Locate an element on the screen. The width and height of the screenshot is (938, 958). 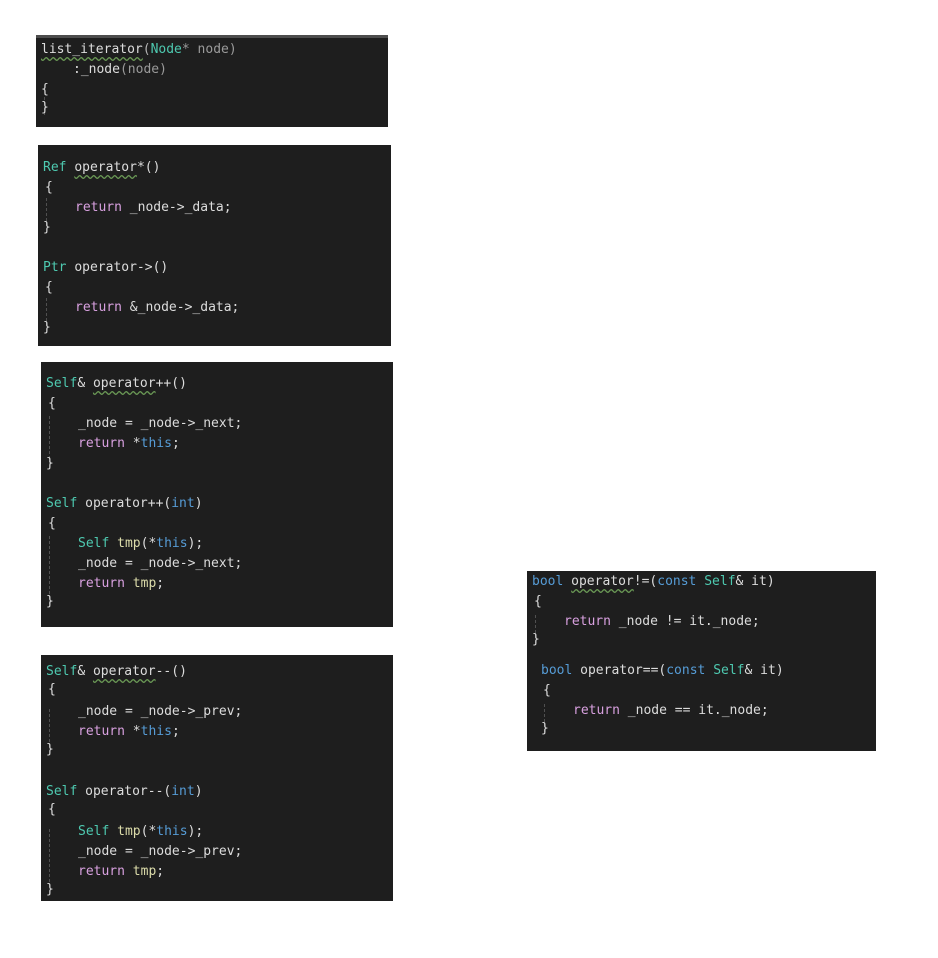
expression: _node->_data; is located at coordinates (180, 207).